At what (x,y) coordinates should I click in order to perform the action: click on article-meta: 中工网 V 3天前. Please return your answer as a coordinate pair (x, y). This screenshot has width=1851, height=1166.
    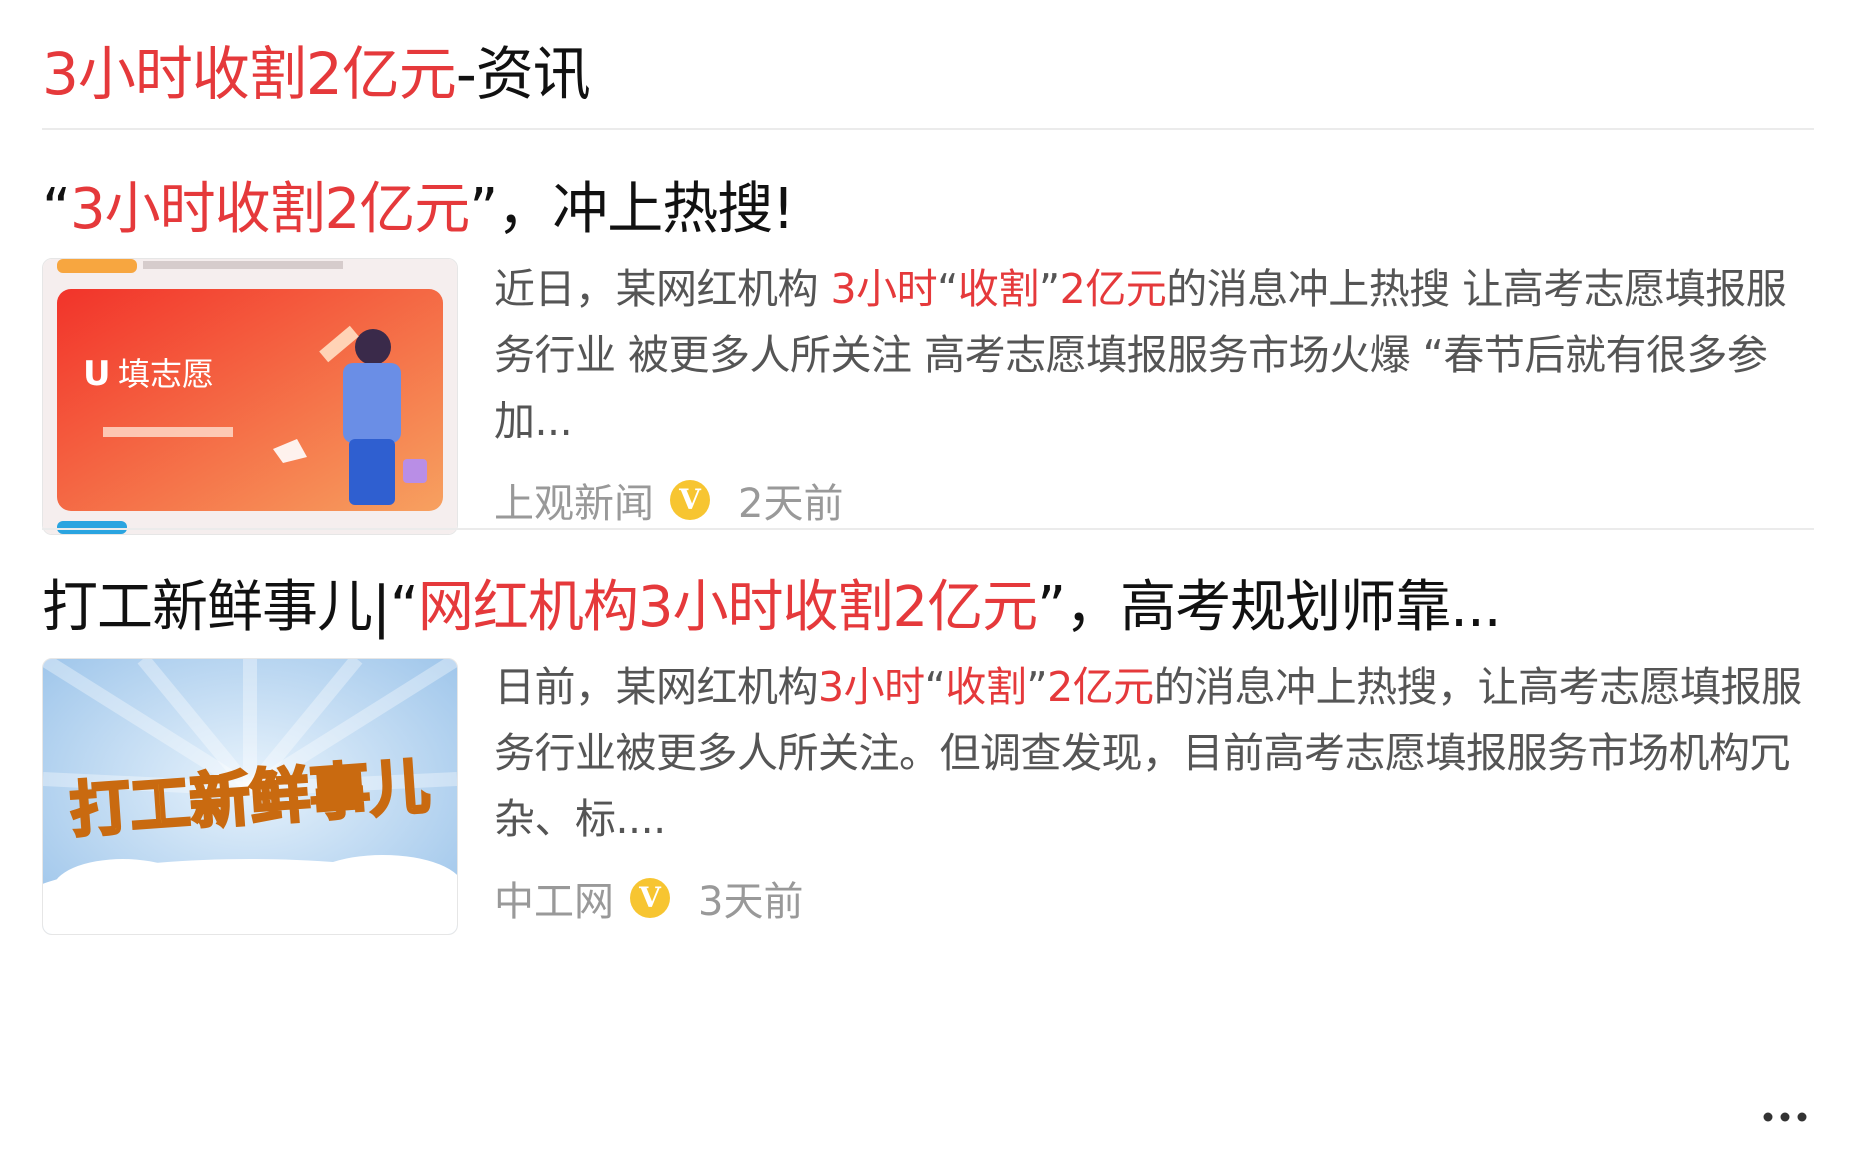
    Looking at the image, I should click on (648, 898).